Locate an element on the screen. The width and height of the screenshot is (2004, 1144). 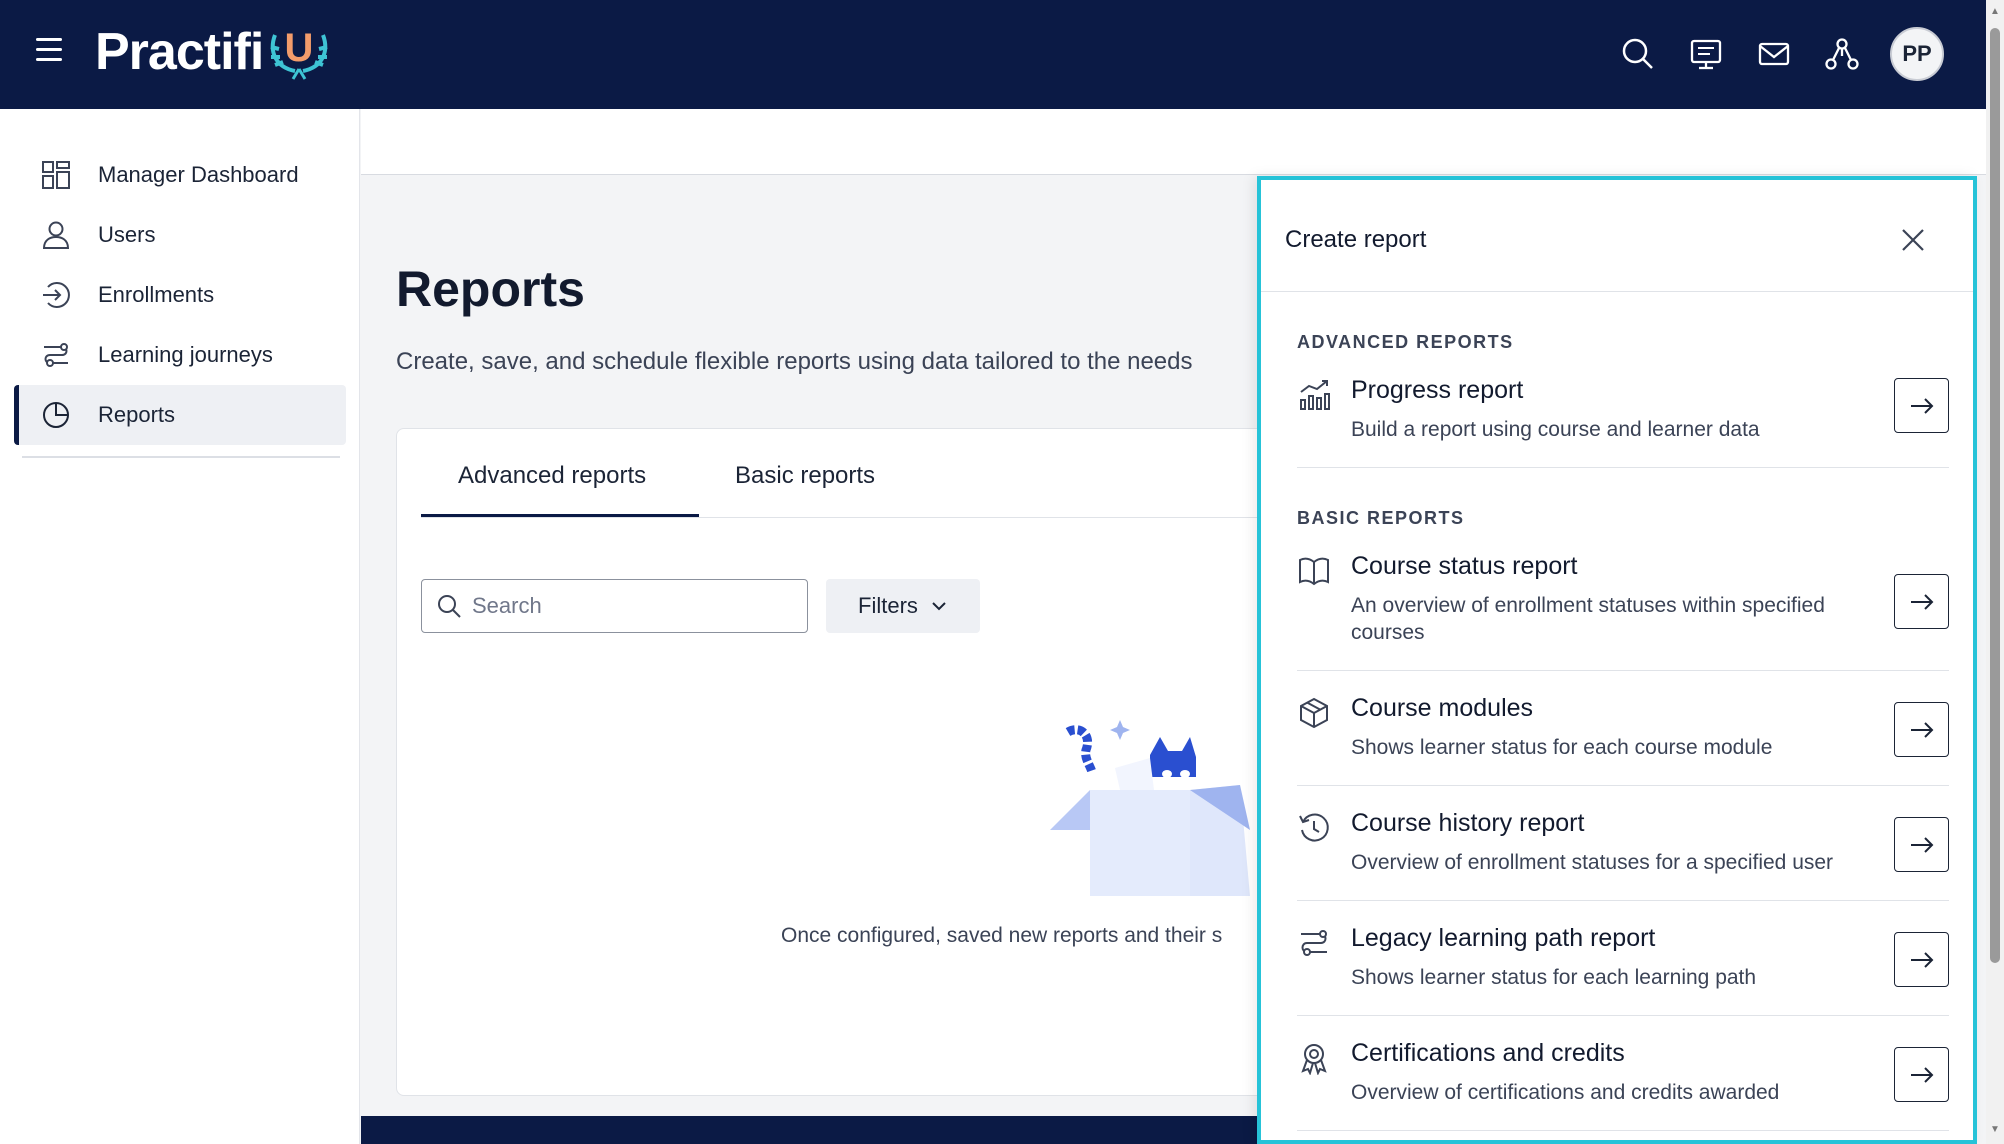
sidebar-item-reports: Reports is located at coordinates (180, 415).